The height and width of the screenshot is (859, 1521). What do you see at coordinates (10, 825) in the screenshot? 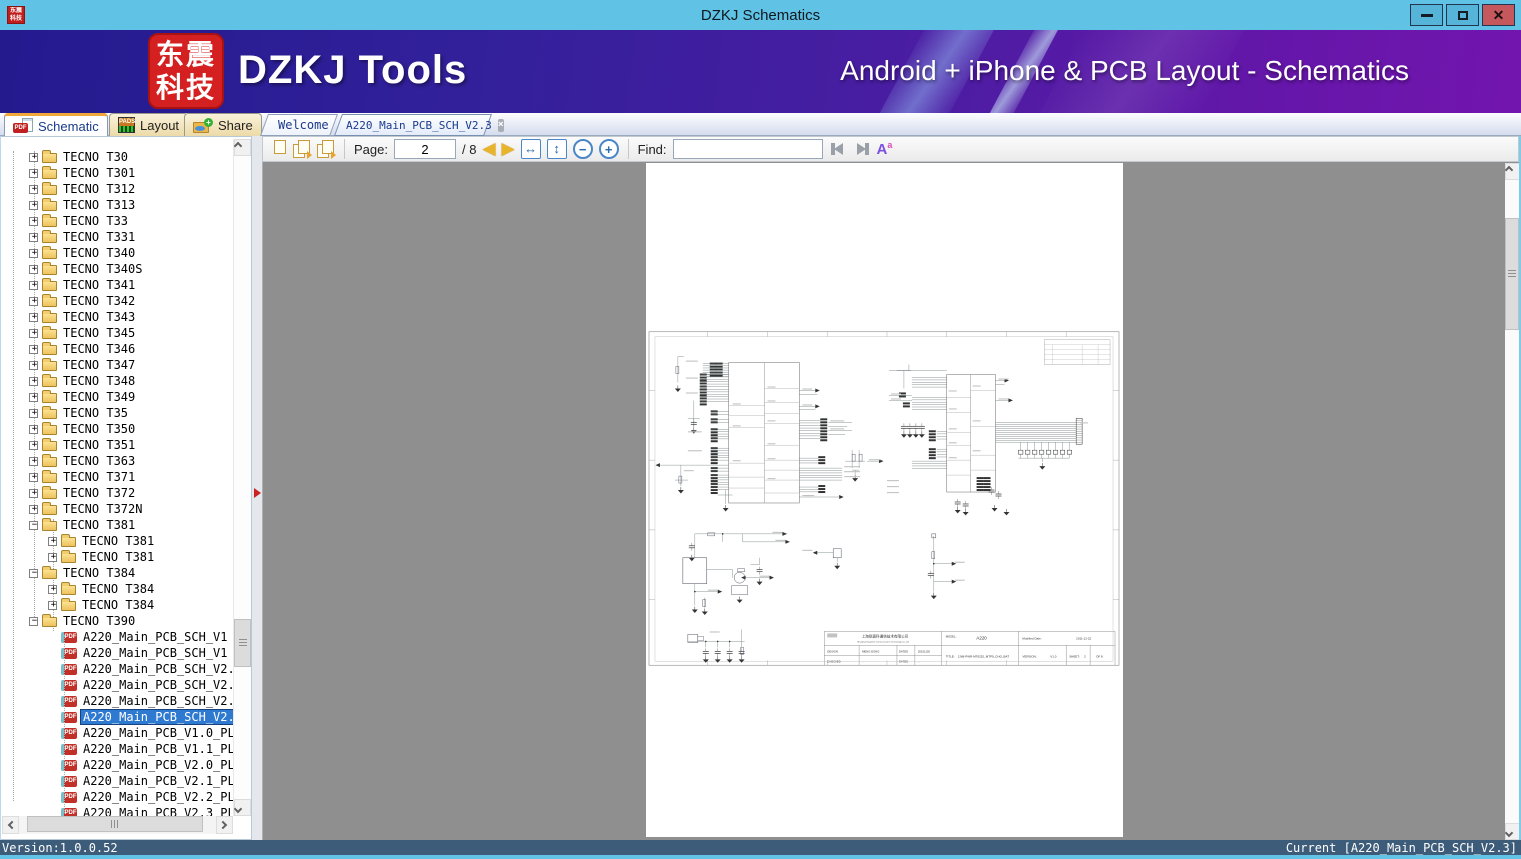
I see `scroll-left-button` at bounding box center [10, 825].